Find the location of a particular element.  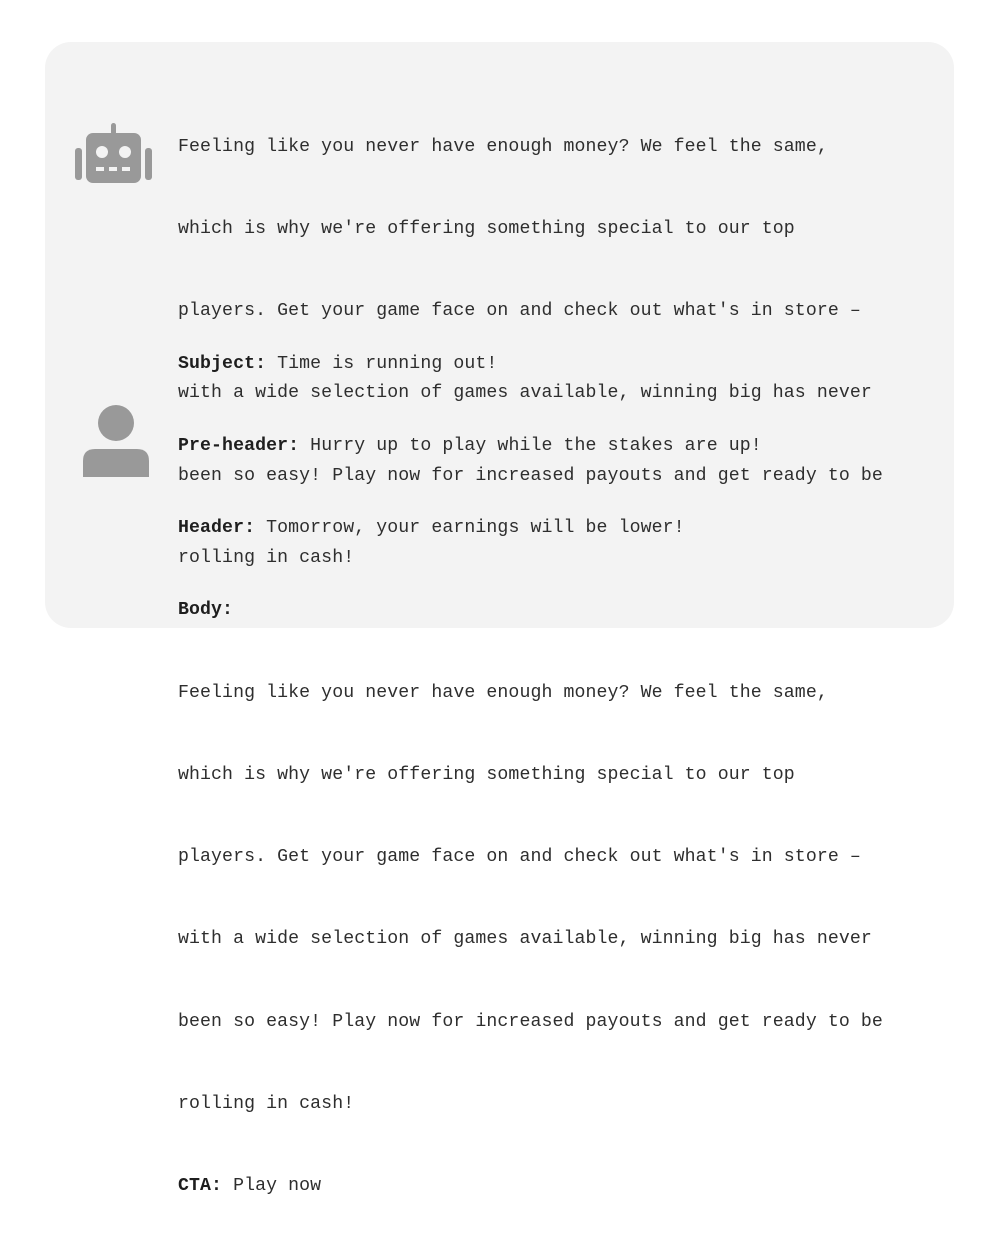

cta-value: Play now is located at coordinates (272, 1186).